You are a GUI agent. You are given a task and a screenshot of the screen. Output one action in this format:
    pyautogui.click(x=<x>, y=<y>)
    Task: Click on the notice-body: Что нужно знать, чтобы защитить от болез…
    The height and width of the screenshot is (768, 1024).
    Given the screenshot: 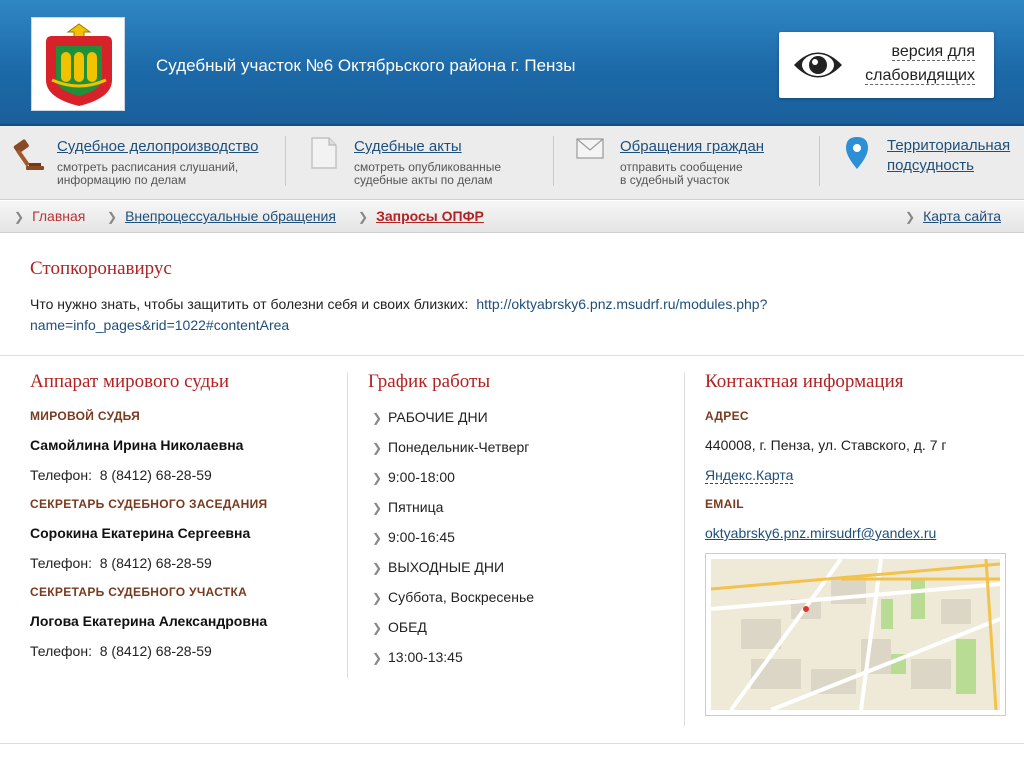 What is the action you would take?
    pyautogui.click(x=249, y=304)
    